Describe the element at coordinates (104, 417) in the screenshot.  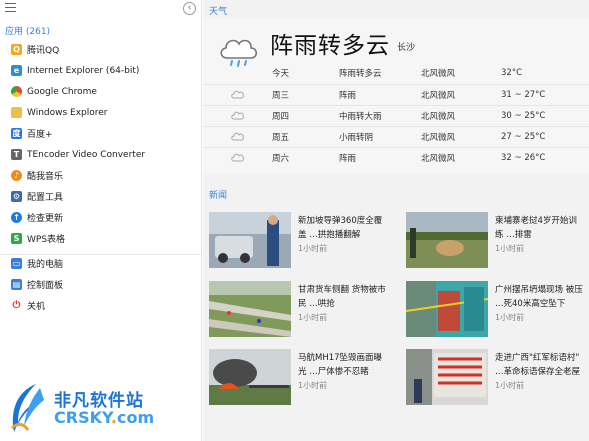
I see `logo-text-en: CRSKY.com` at that location.